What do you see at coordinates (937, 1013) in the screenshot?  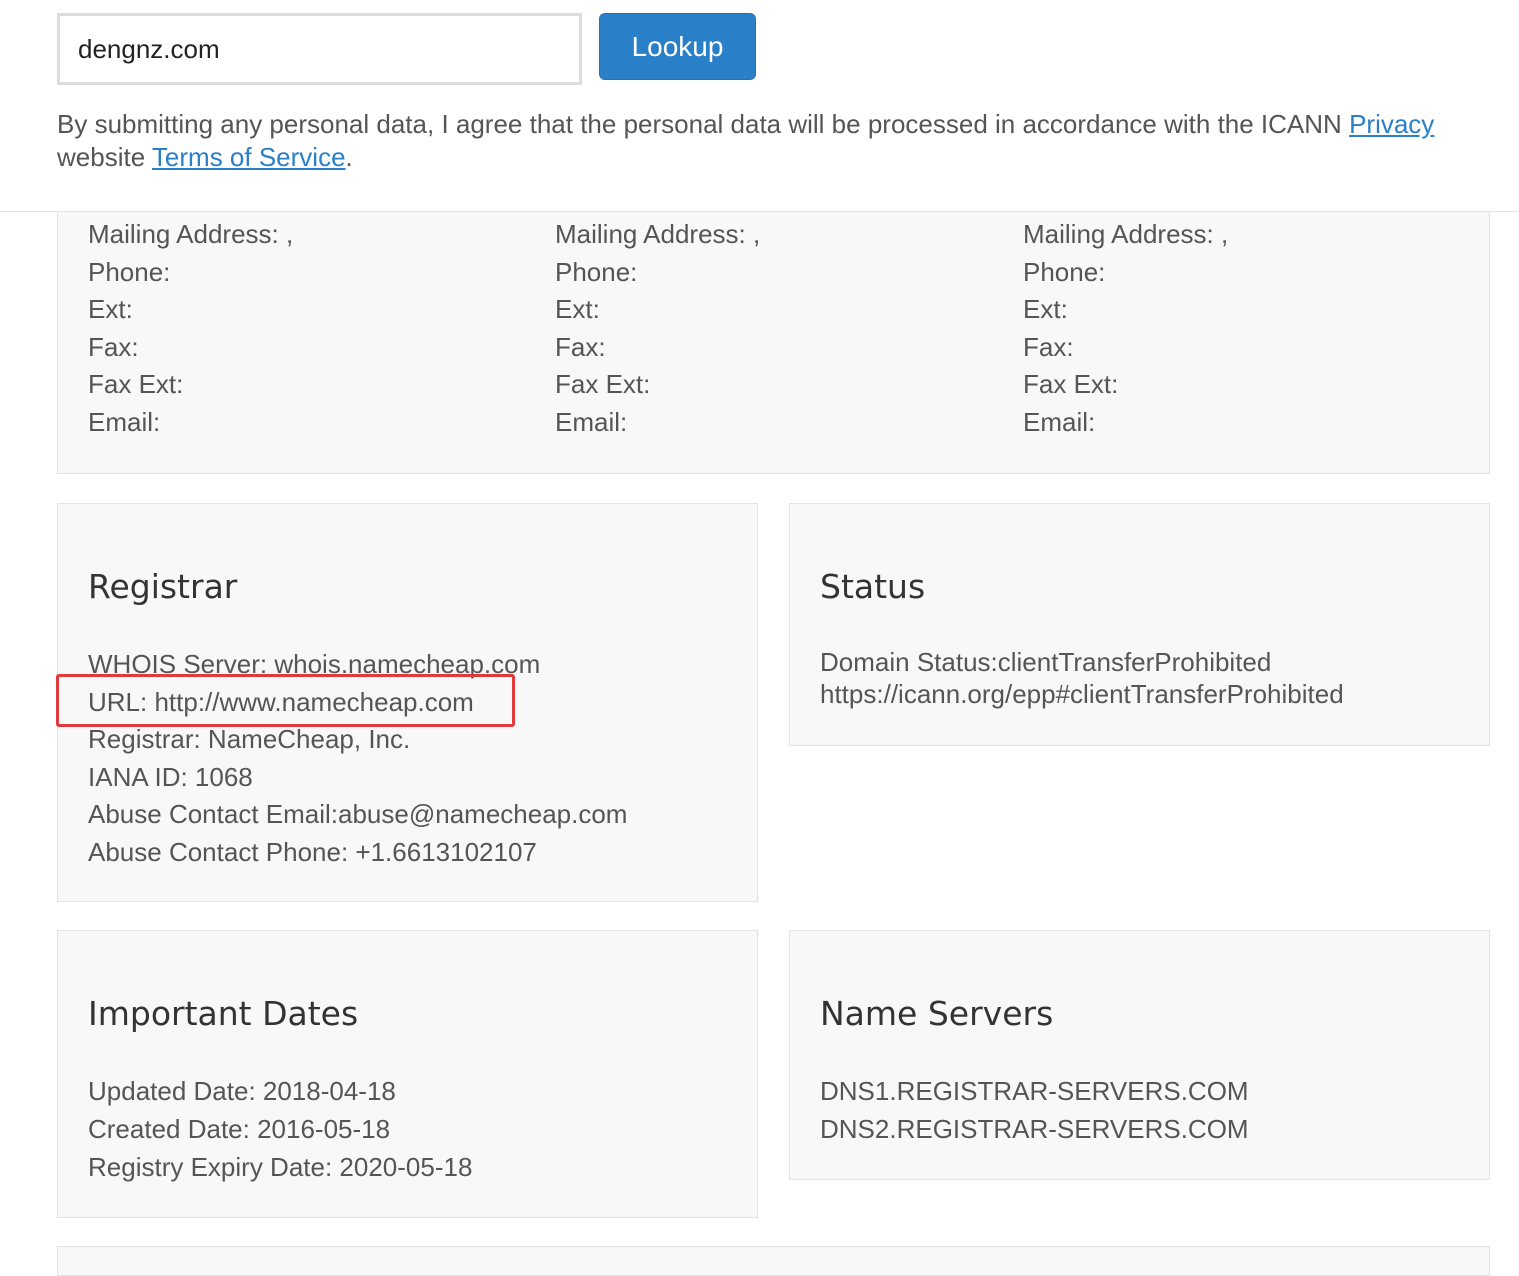 I see `name-servers-title: Name Servers` at bounding box center [937, 1013].